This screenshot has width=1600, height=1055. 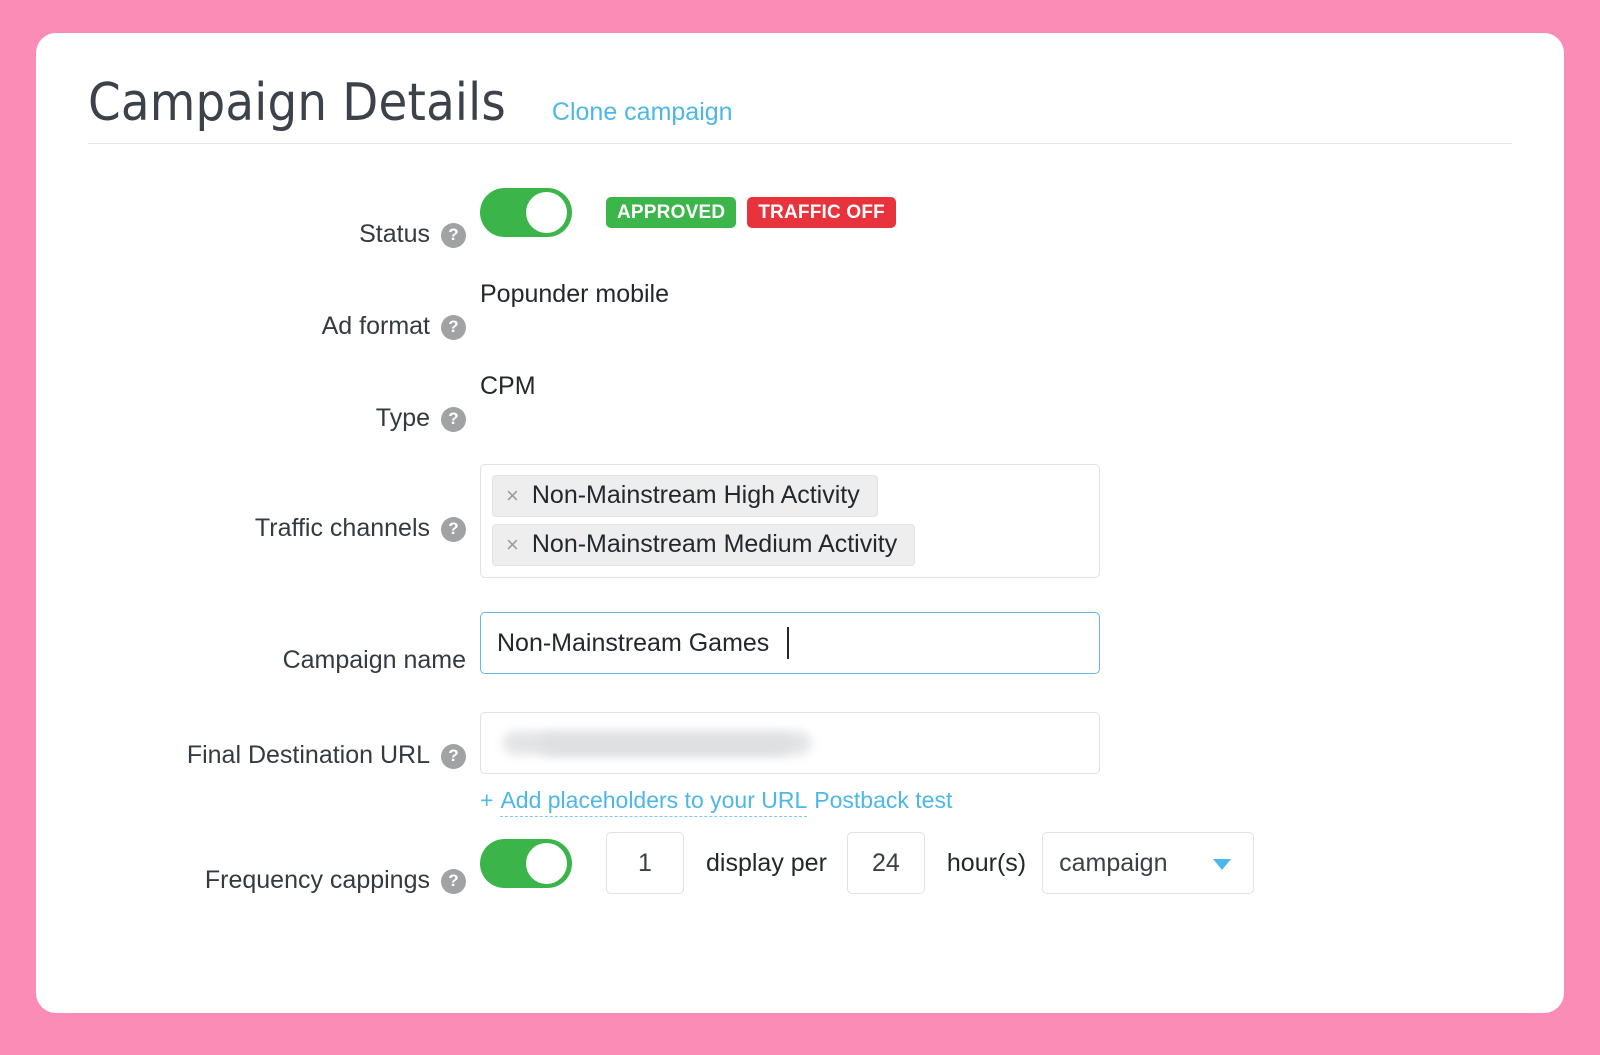 I want to click on clone-campaign-link: Clone campaign, so click(x=642, y=112).